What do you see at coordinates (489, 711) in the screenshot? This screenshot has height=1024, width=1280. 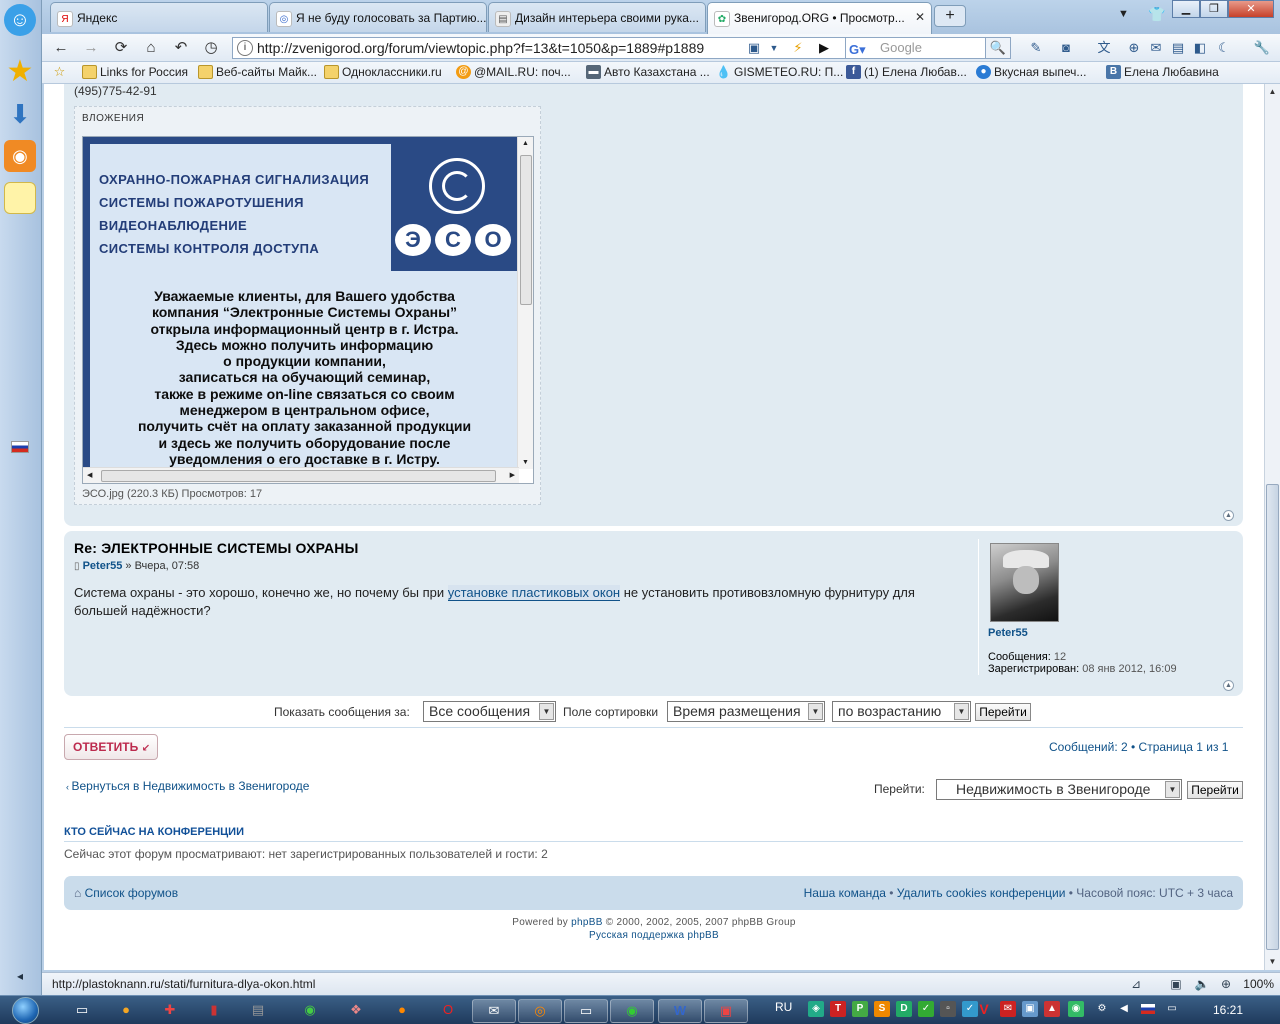 I see `show-select: Все сообщения ▼` at bounding box center [489, 711].